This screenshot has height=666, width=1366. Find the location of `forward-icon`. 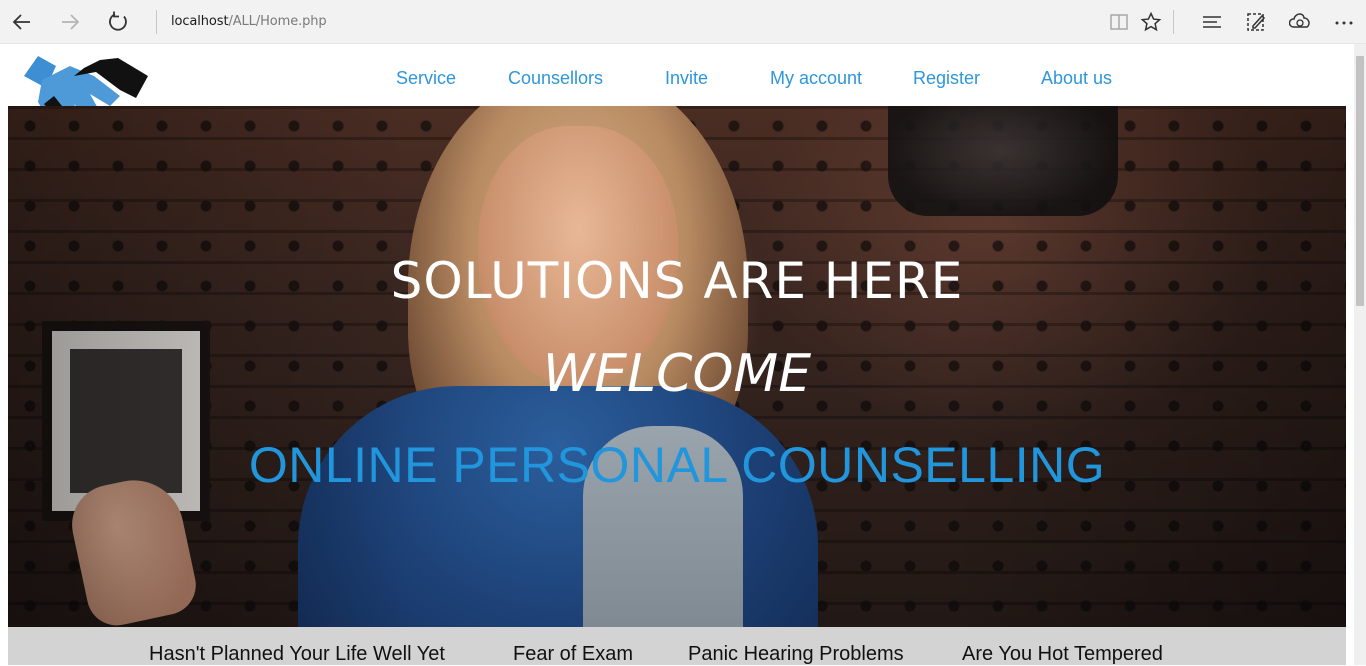

forward-icon is located at coordinates (70, 22).